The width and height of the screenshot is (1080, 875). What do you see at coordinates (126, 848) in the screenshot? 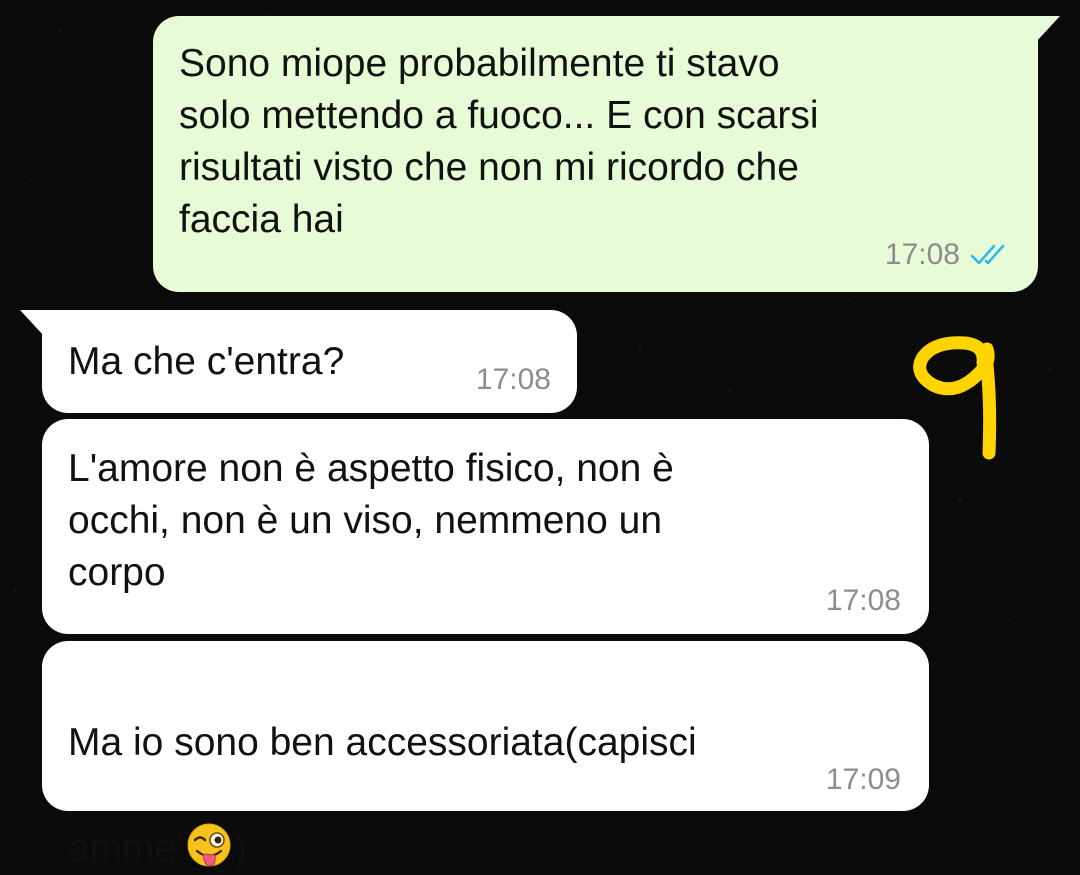
I see `message-line: amme'` at bounding box center [126, 848].